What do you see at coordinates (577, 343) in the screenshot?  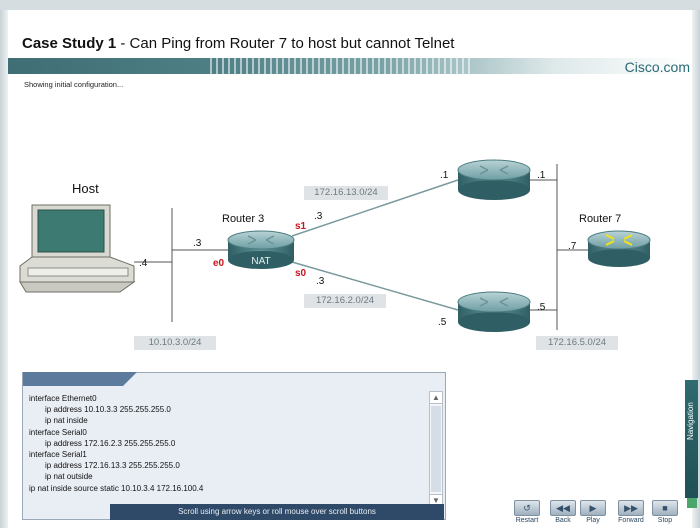 I see `subnet-right-badge: 172.16.5.0/24` at bounding box center [577, 343].